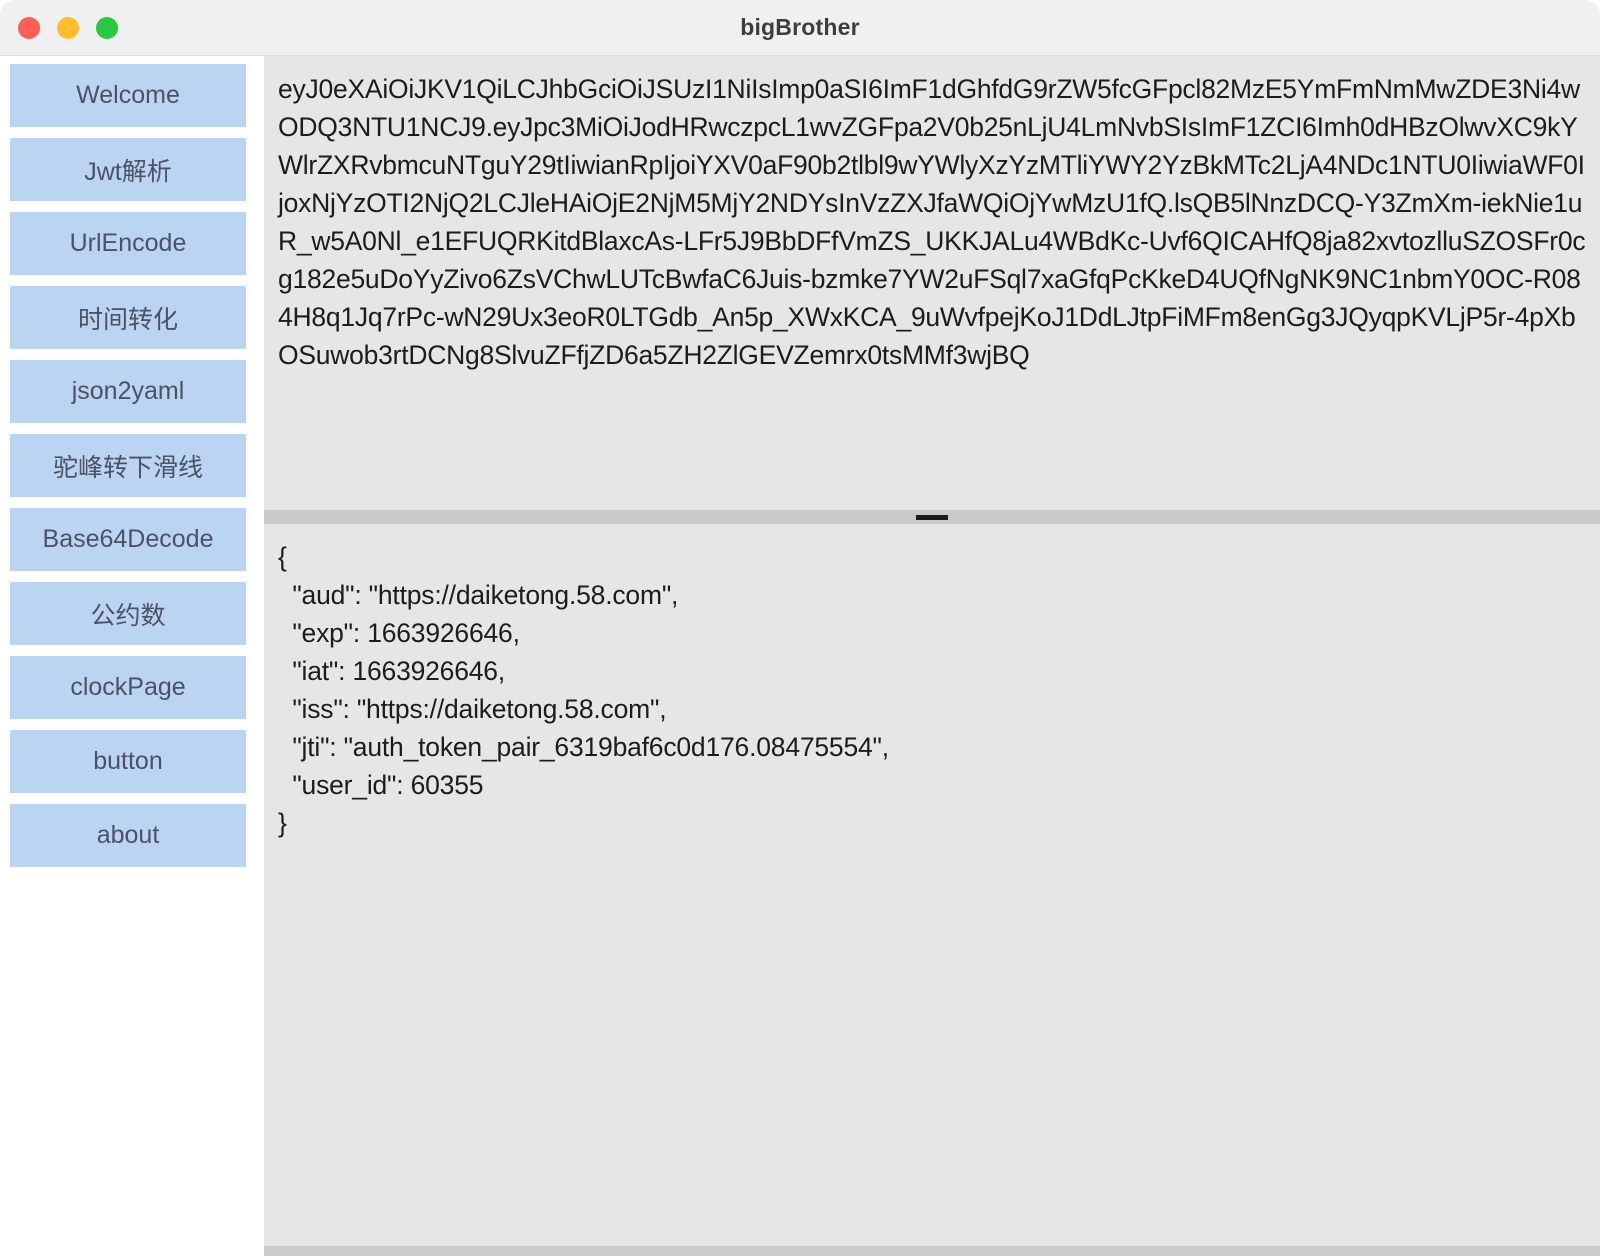 The height and width of the screenshot is (1256, 1600). I want to click on sidebar-item-json2yaml: json2yaml, so click(128, 391).